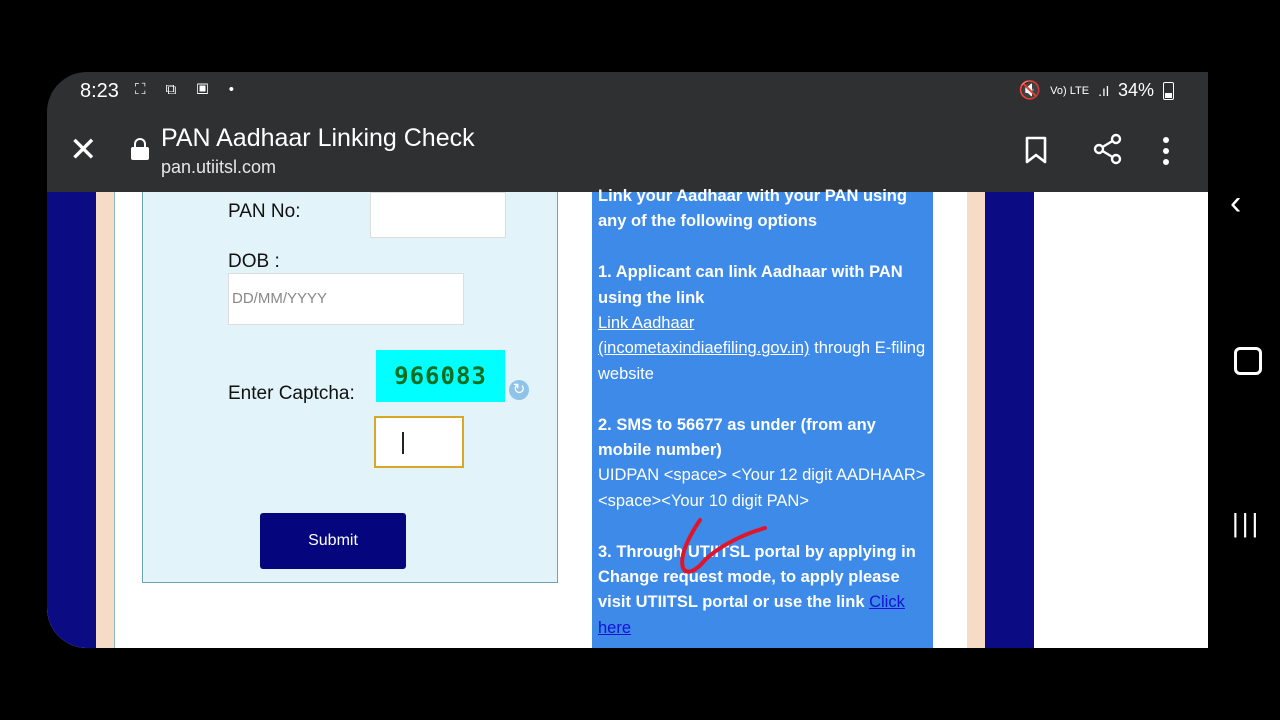 Image resolution: width=1280 pixels, height=720 pixels. Describe the element at coordinates (519, 390) in the screenshot. I see `refresh-captcha-icon: ↻` at that location.